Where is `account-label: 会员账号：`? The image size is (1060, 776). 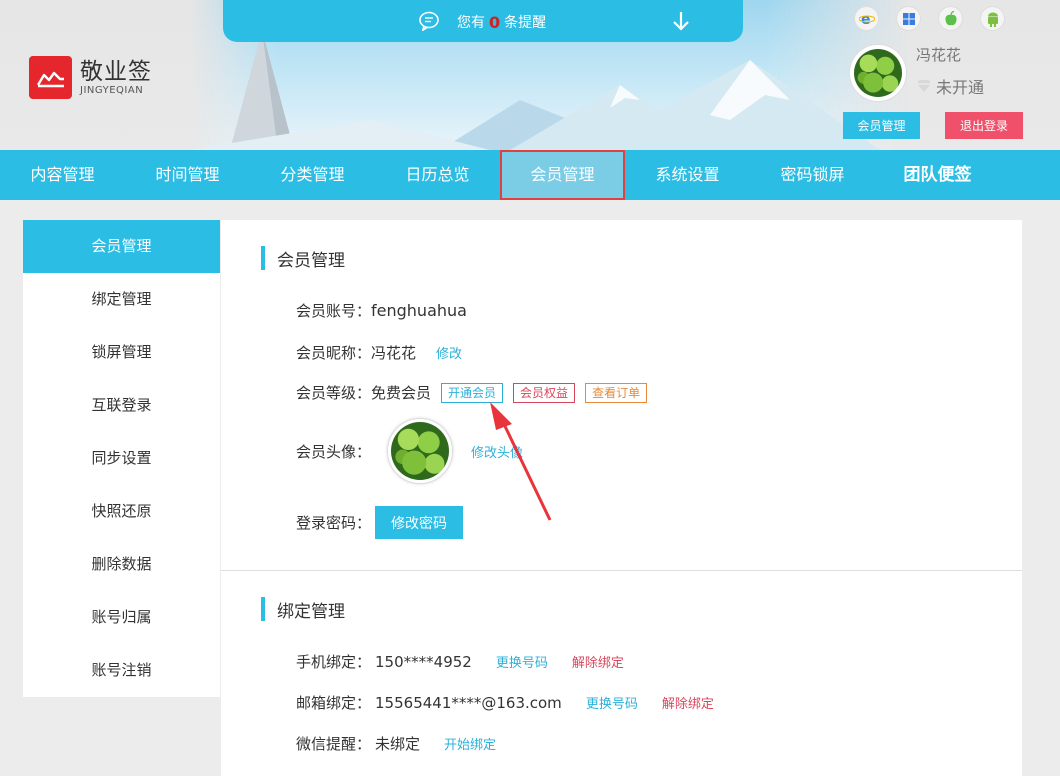
account-label: 会员账号： is located at coordinates (334, 311).